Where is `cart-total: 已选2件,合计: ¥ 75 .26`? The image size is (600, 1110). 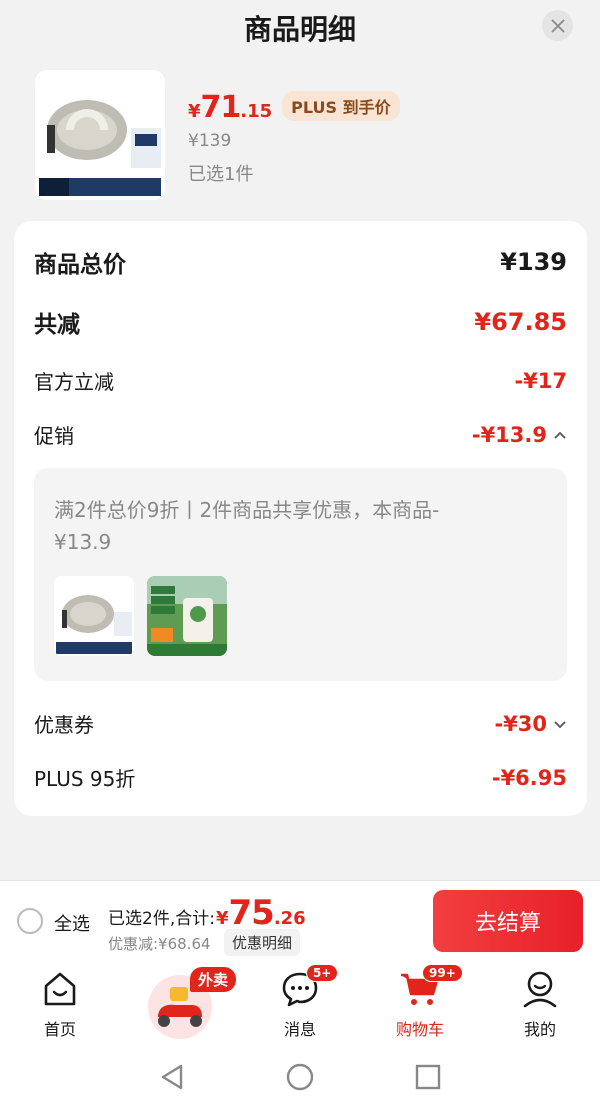
cart-total: 已选2件,合计: ¥ 75 .26 is located at coordinates (207, 913).